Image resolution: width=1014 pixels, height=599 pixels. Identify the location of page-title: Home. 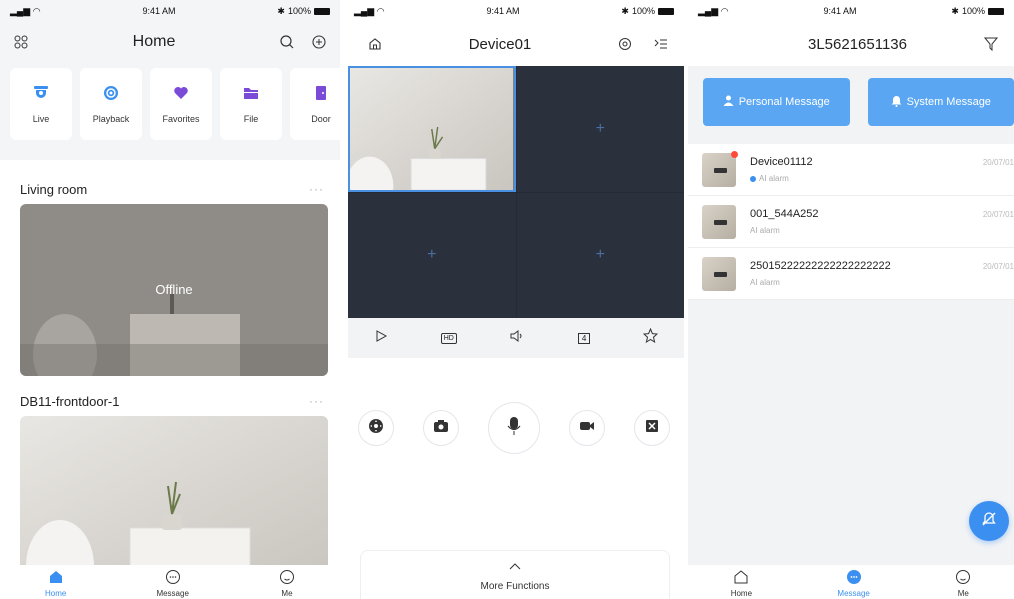
(154, 41).